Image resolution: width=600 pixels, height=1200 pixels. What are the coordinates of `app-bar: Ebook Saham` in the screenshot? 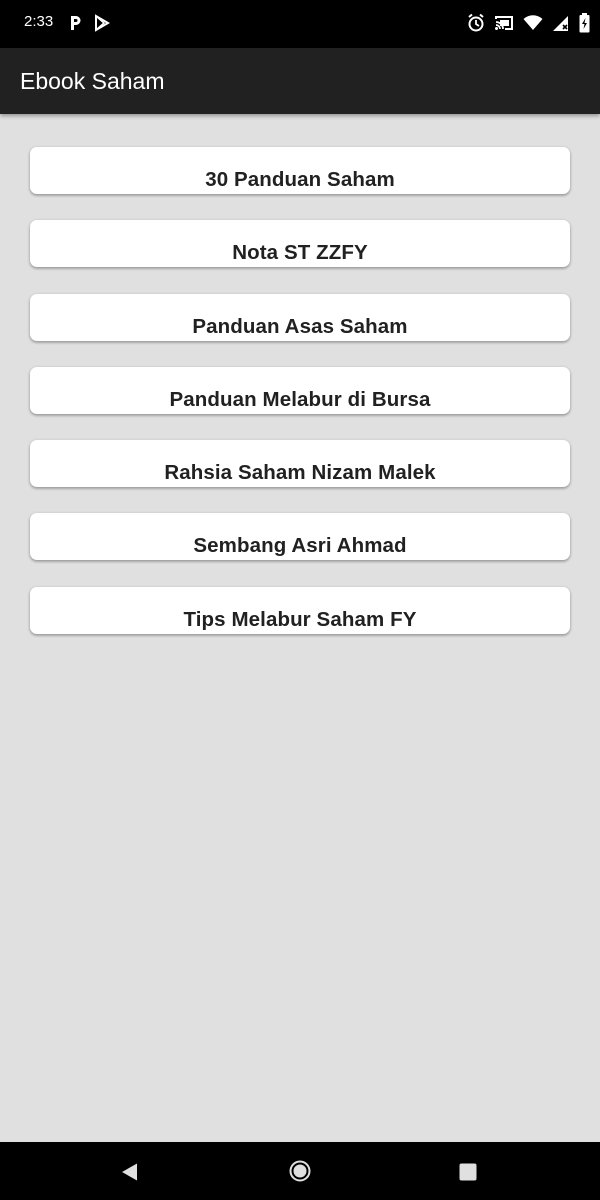 It's located at (300, 81).